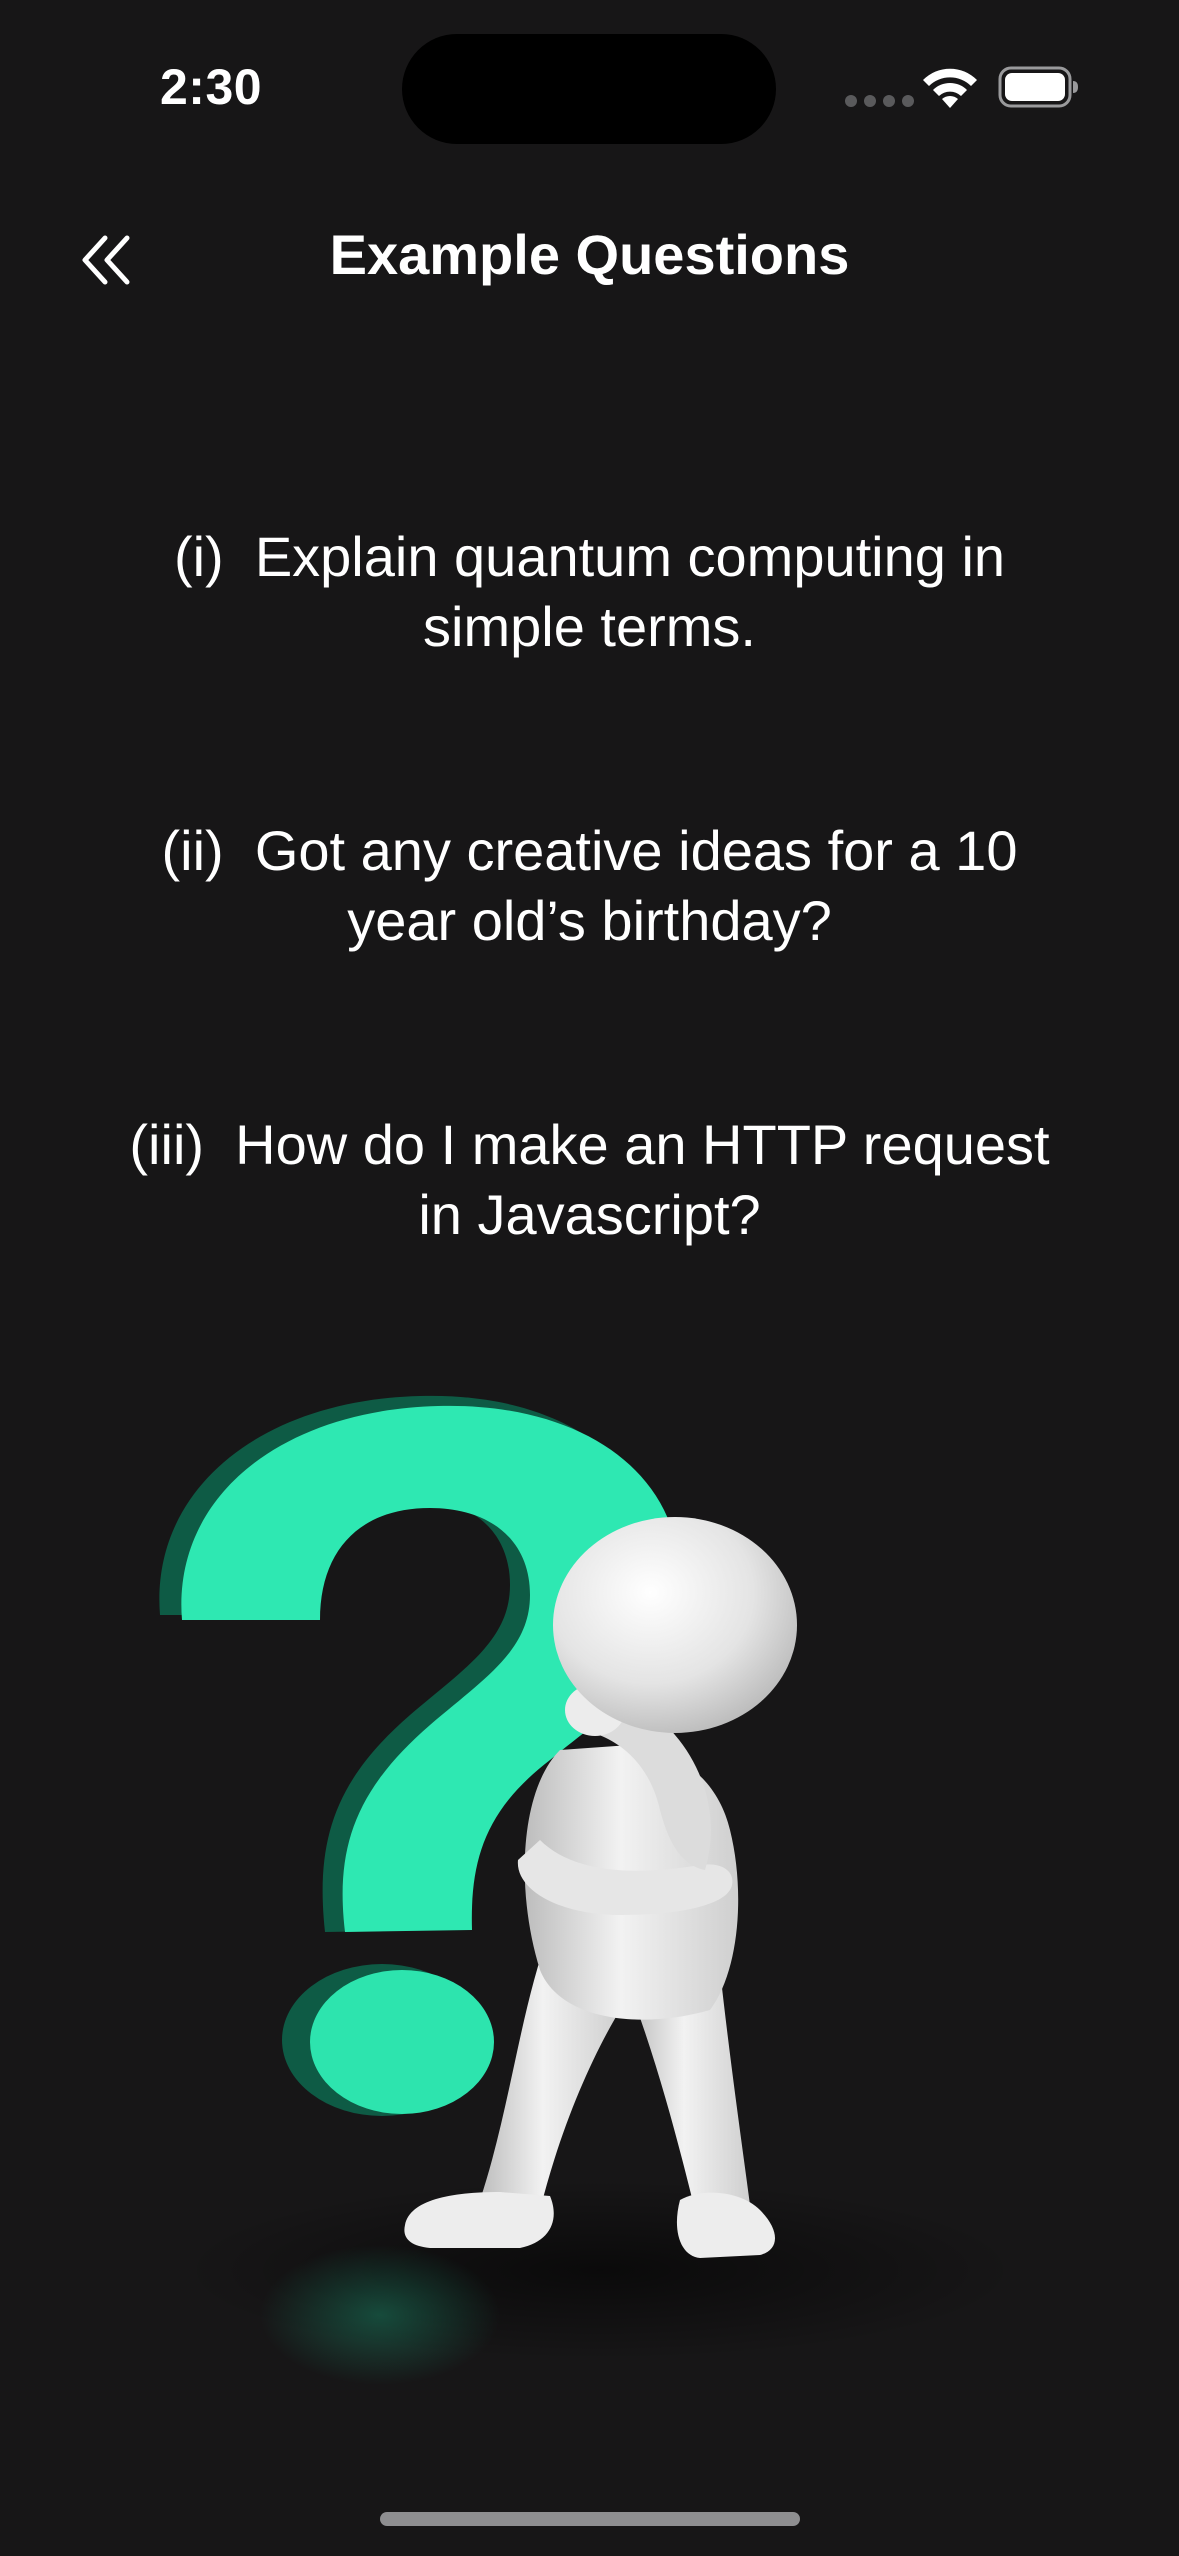 The height and width of the screenshot is (2556, 1179). What do you see at coordinates (590, 2519) in the screenshot?
I see `home-indicator` at bounding box center [590, 2519].